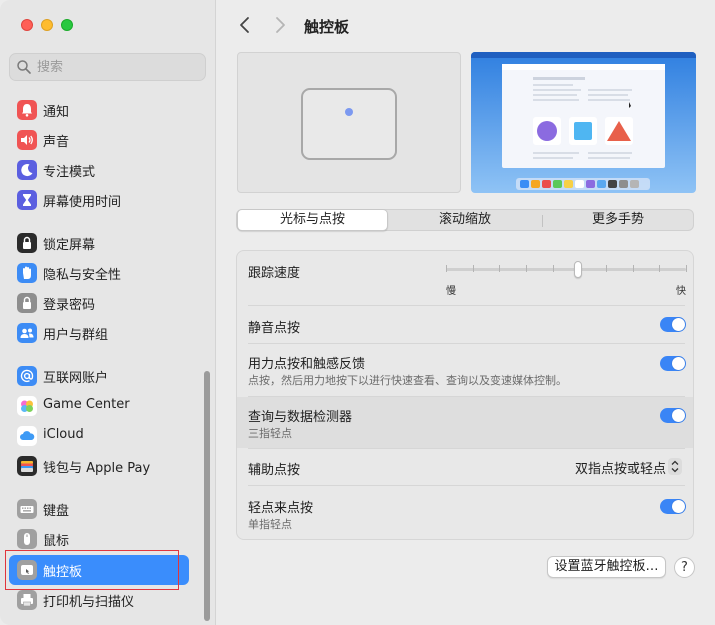 Image resolution: width=715 pixels, height=625 pixels. I want to click on close-button, so click(27, 25).